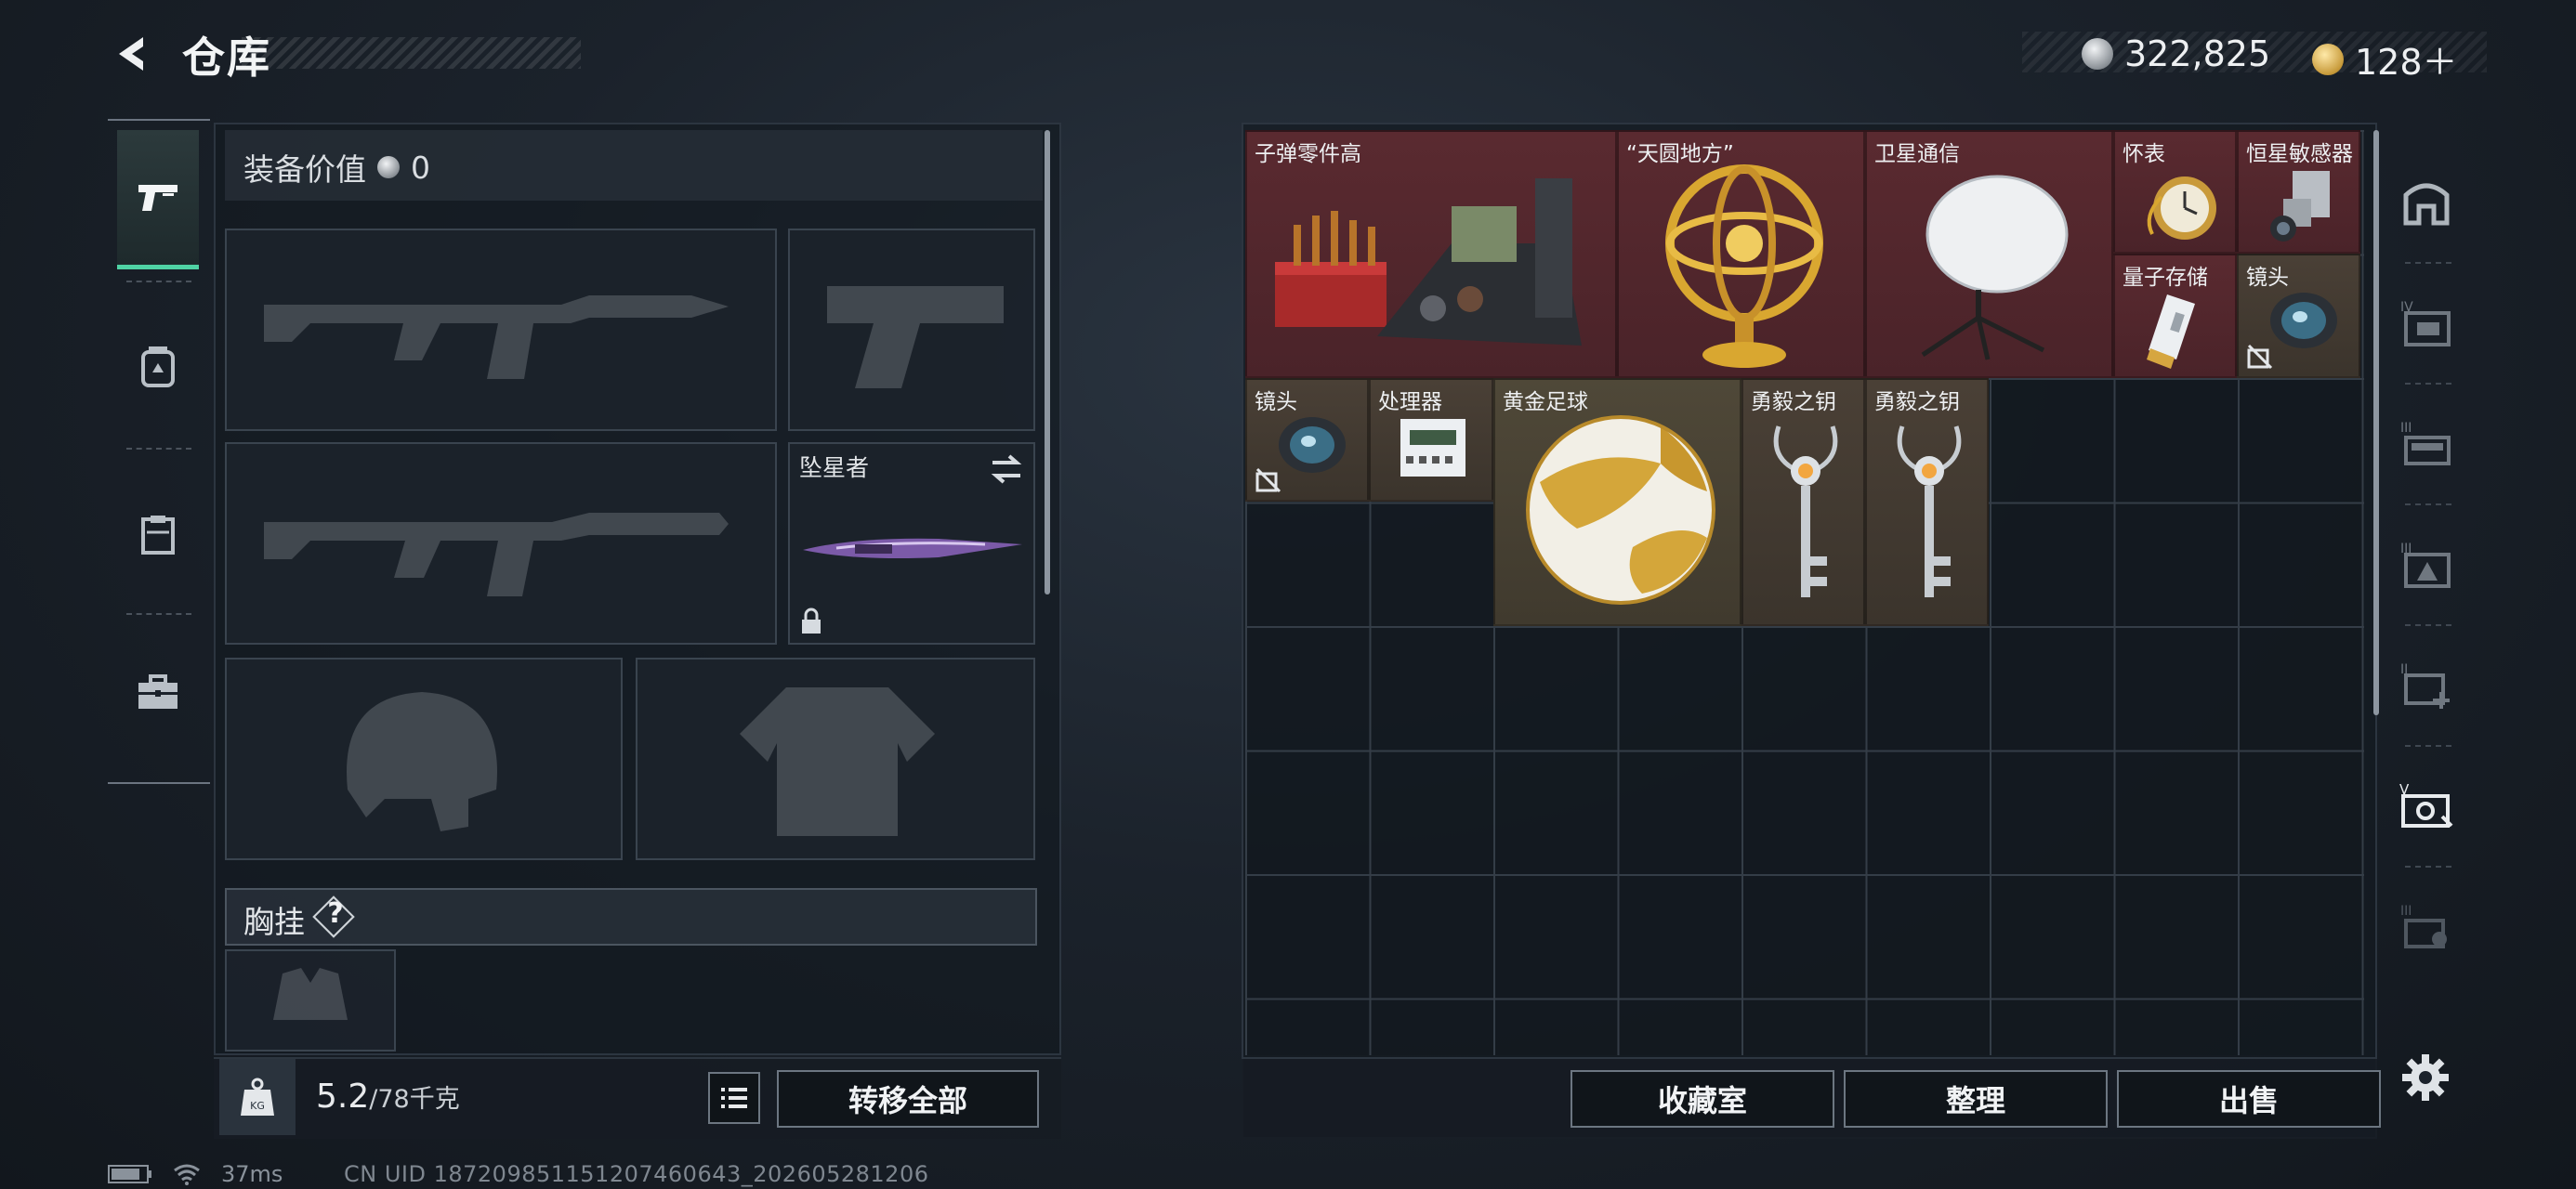 The height and width of the screenshot is (1189, 2576). I want to click on gear-icon, so click(2425, 1077).